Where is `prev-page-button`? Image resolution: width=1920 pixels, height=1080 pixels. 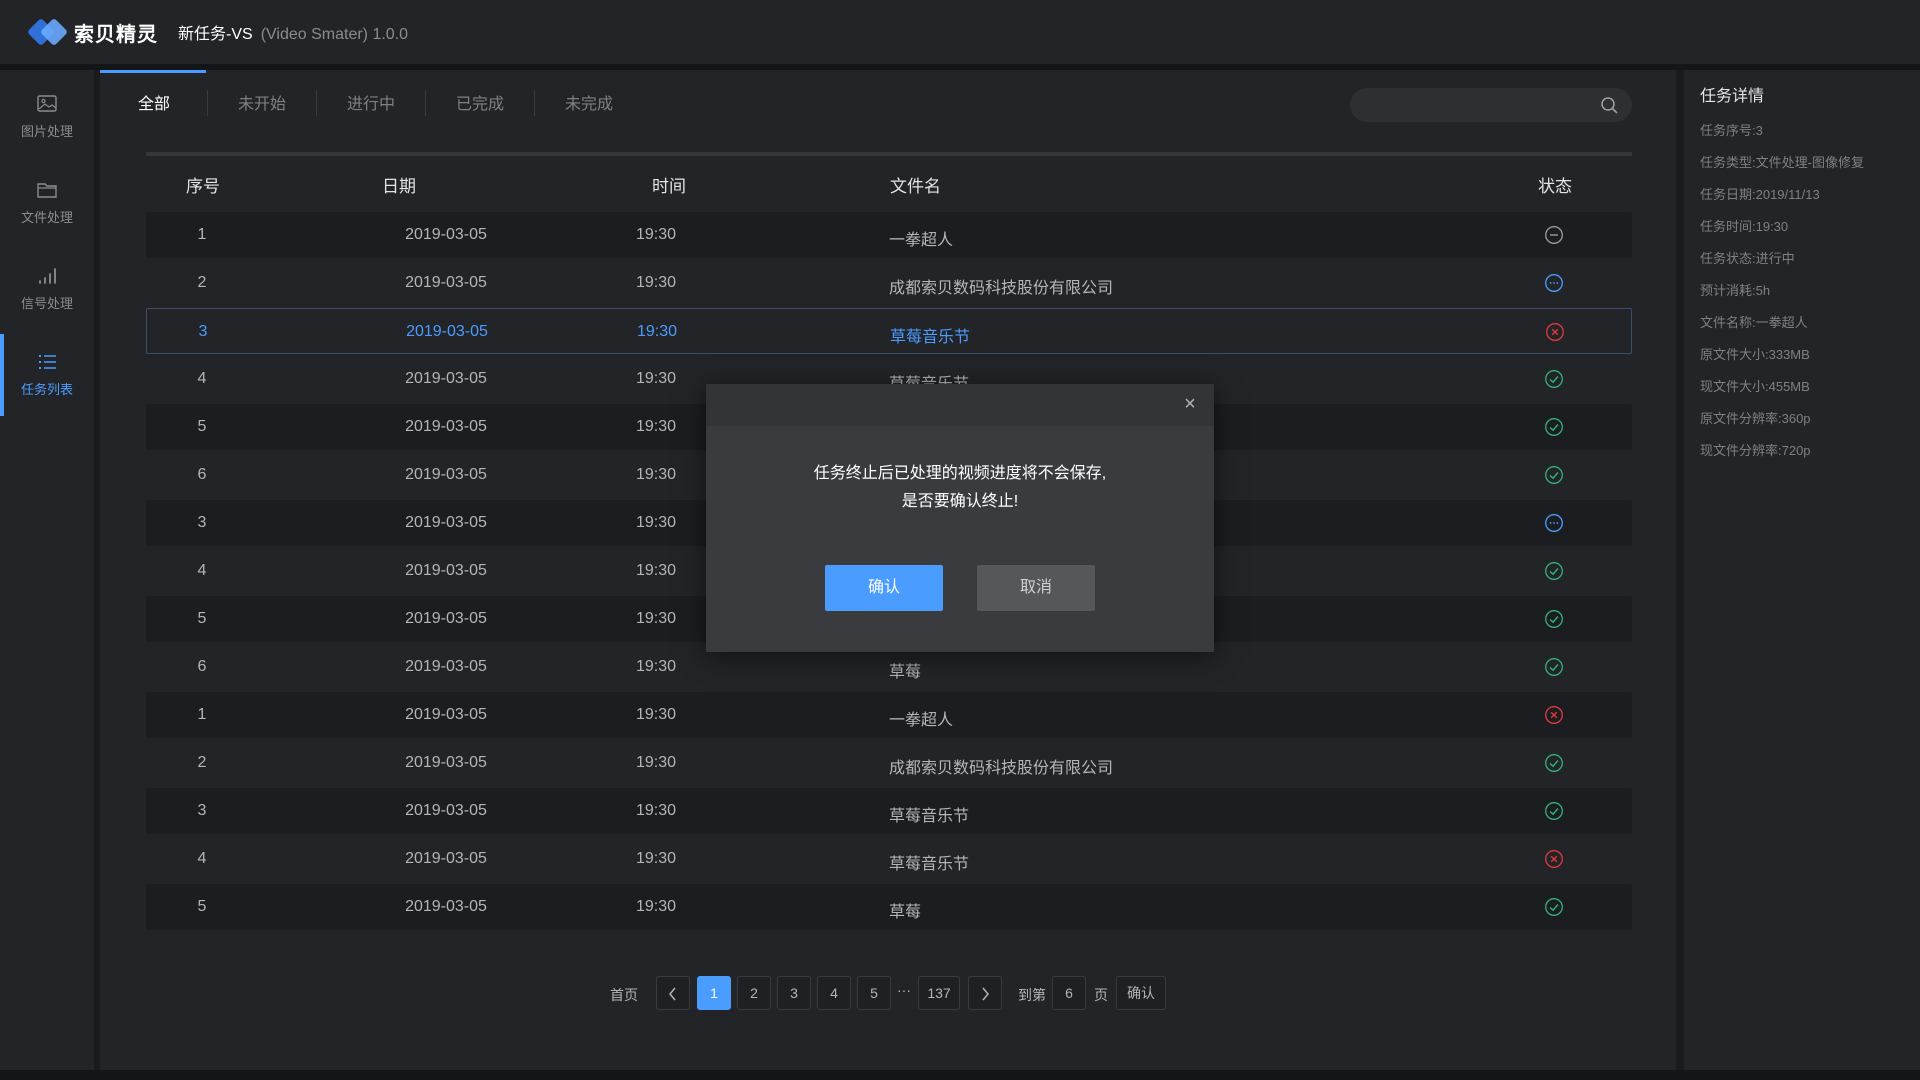 prev-page-button is located at coordinates (673, 993).